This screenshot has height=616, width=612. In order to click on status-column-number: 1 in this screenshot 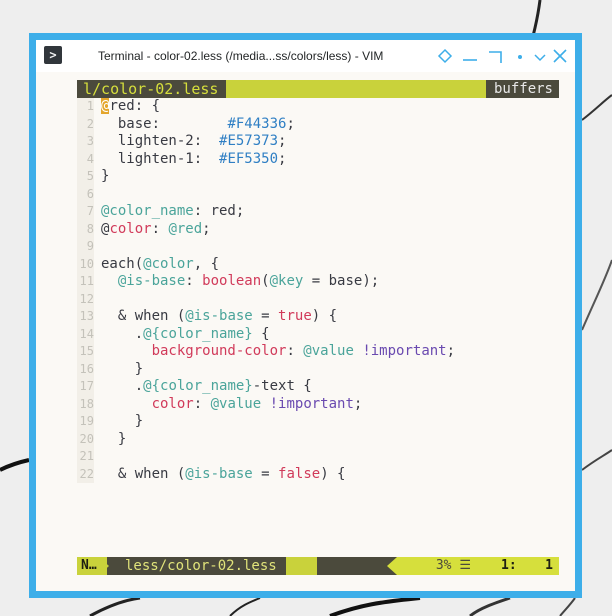, I will do `click(549, 565)`.